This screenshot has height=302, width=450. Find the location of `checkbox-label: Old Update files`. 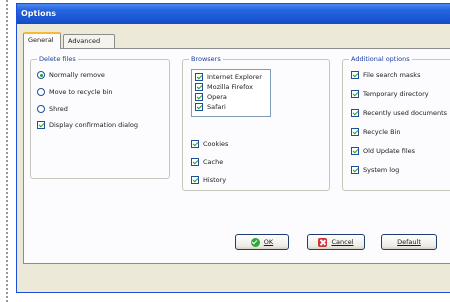

checkbox-label: Old Update files is located at coordinates (389, 151).